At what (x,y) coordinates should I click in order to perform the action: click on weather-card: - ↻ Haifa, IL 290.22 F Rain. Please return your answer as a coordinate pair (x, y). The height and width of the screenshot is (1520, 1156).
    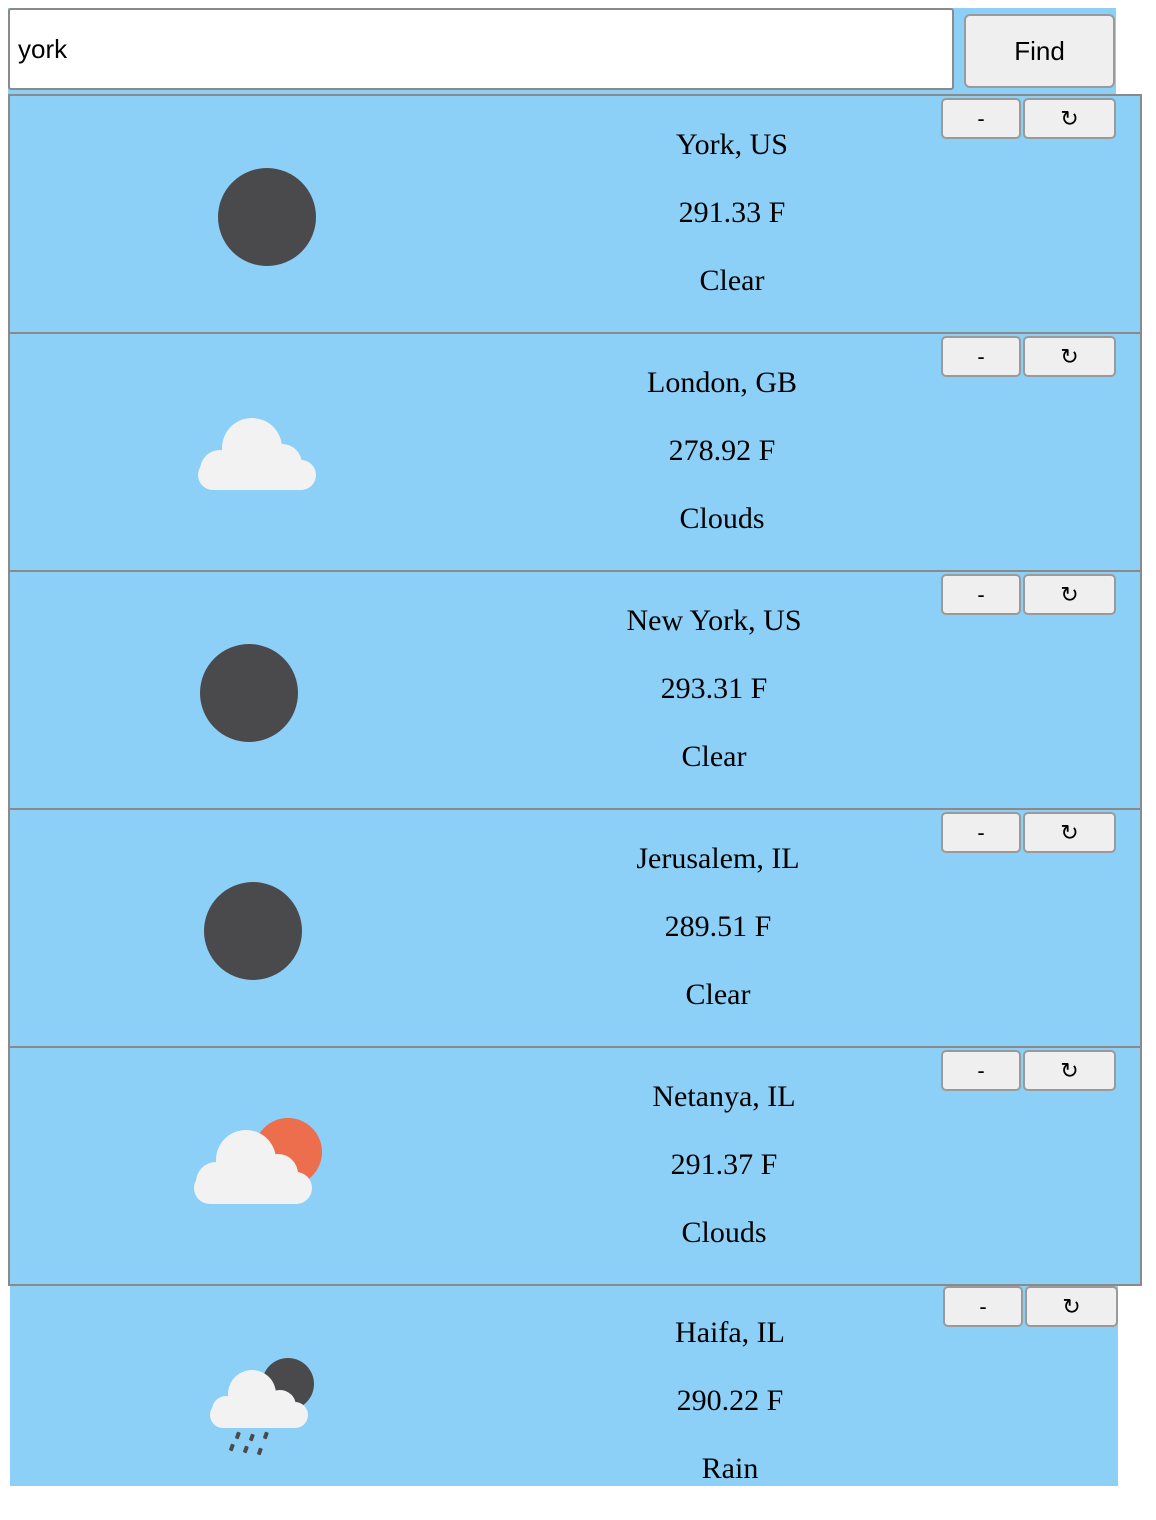
    Looking at the image, I should click on (564, 1386).